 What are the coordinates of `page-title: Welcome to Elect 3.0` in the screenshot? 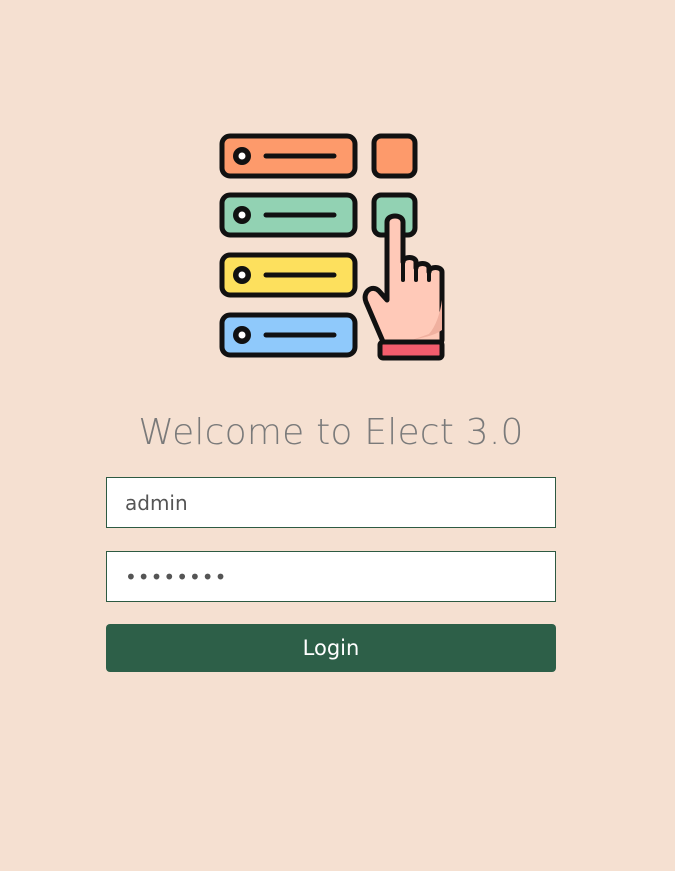 It's located at (331, 432).